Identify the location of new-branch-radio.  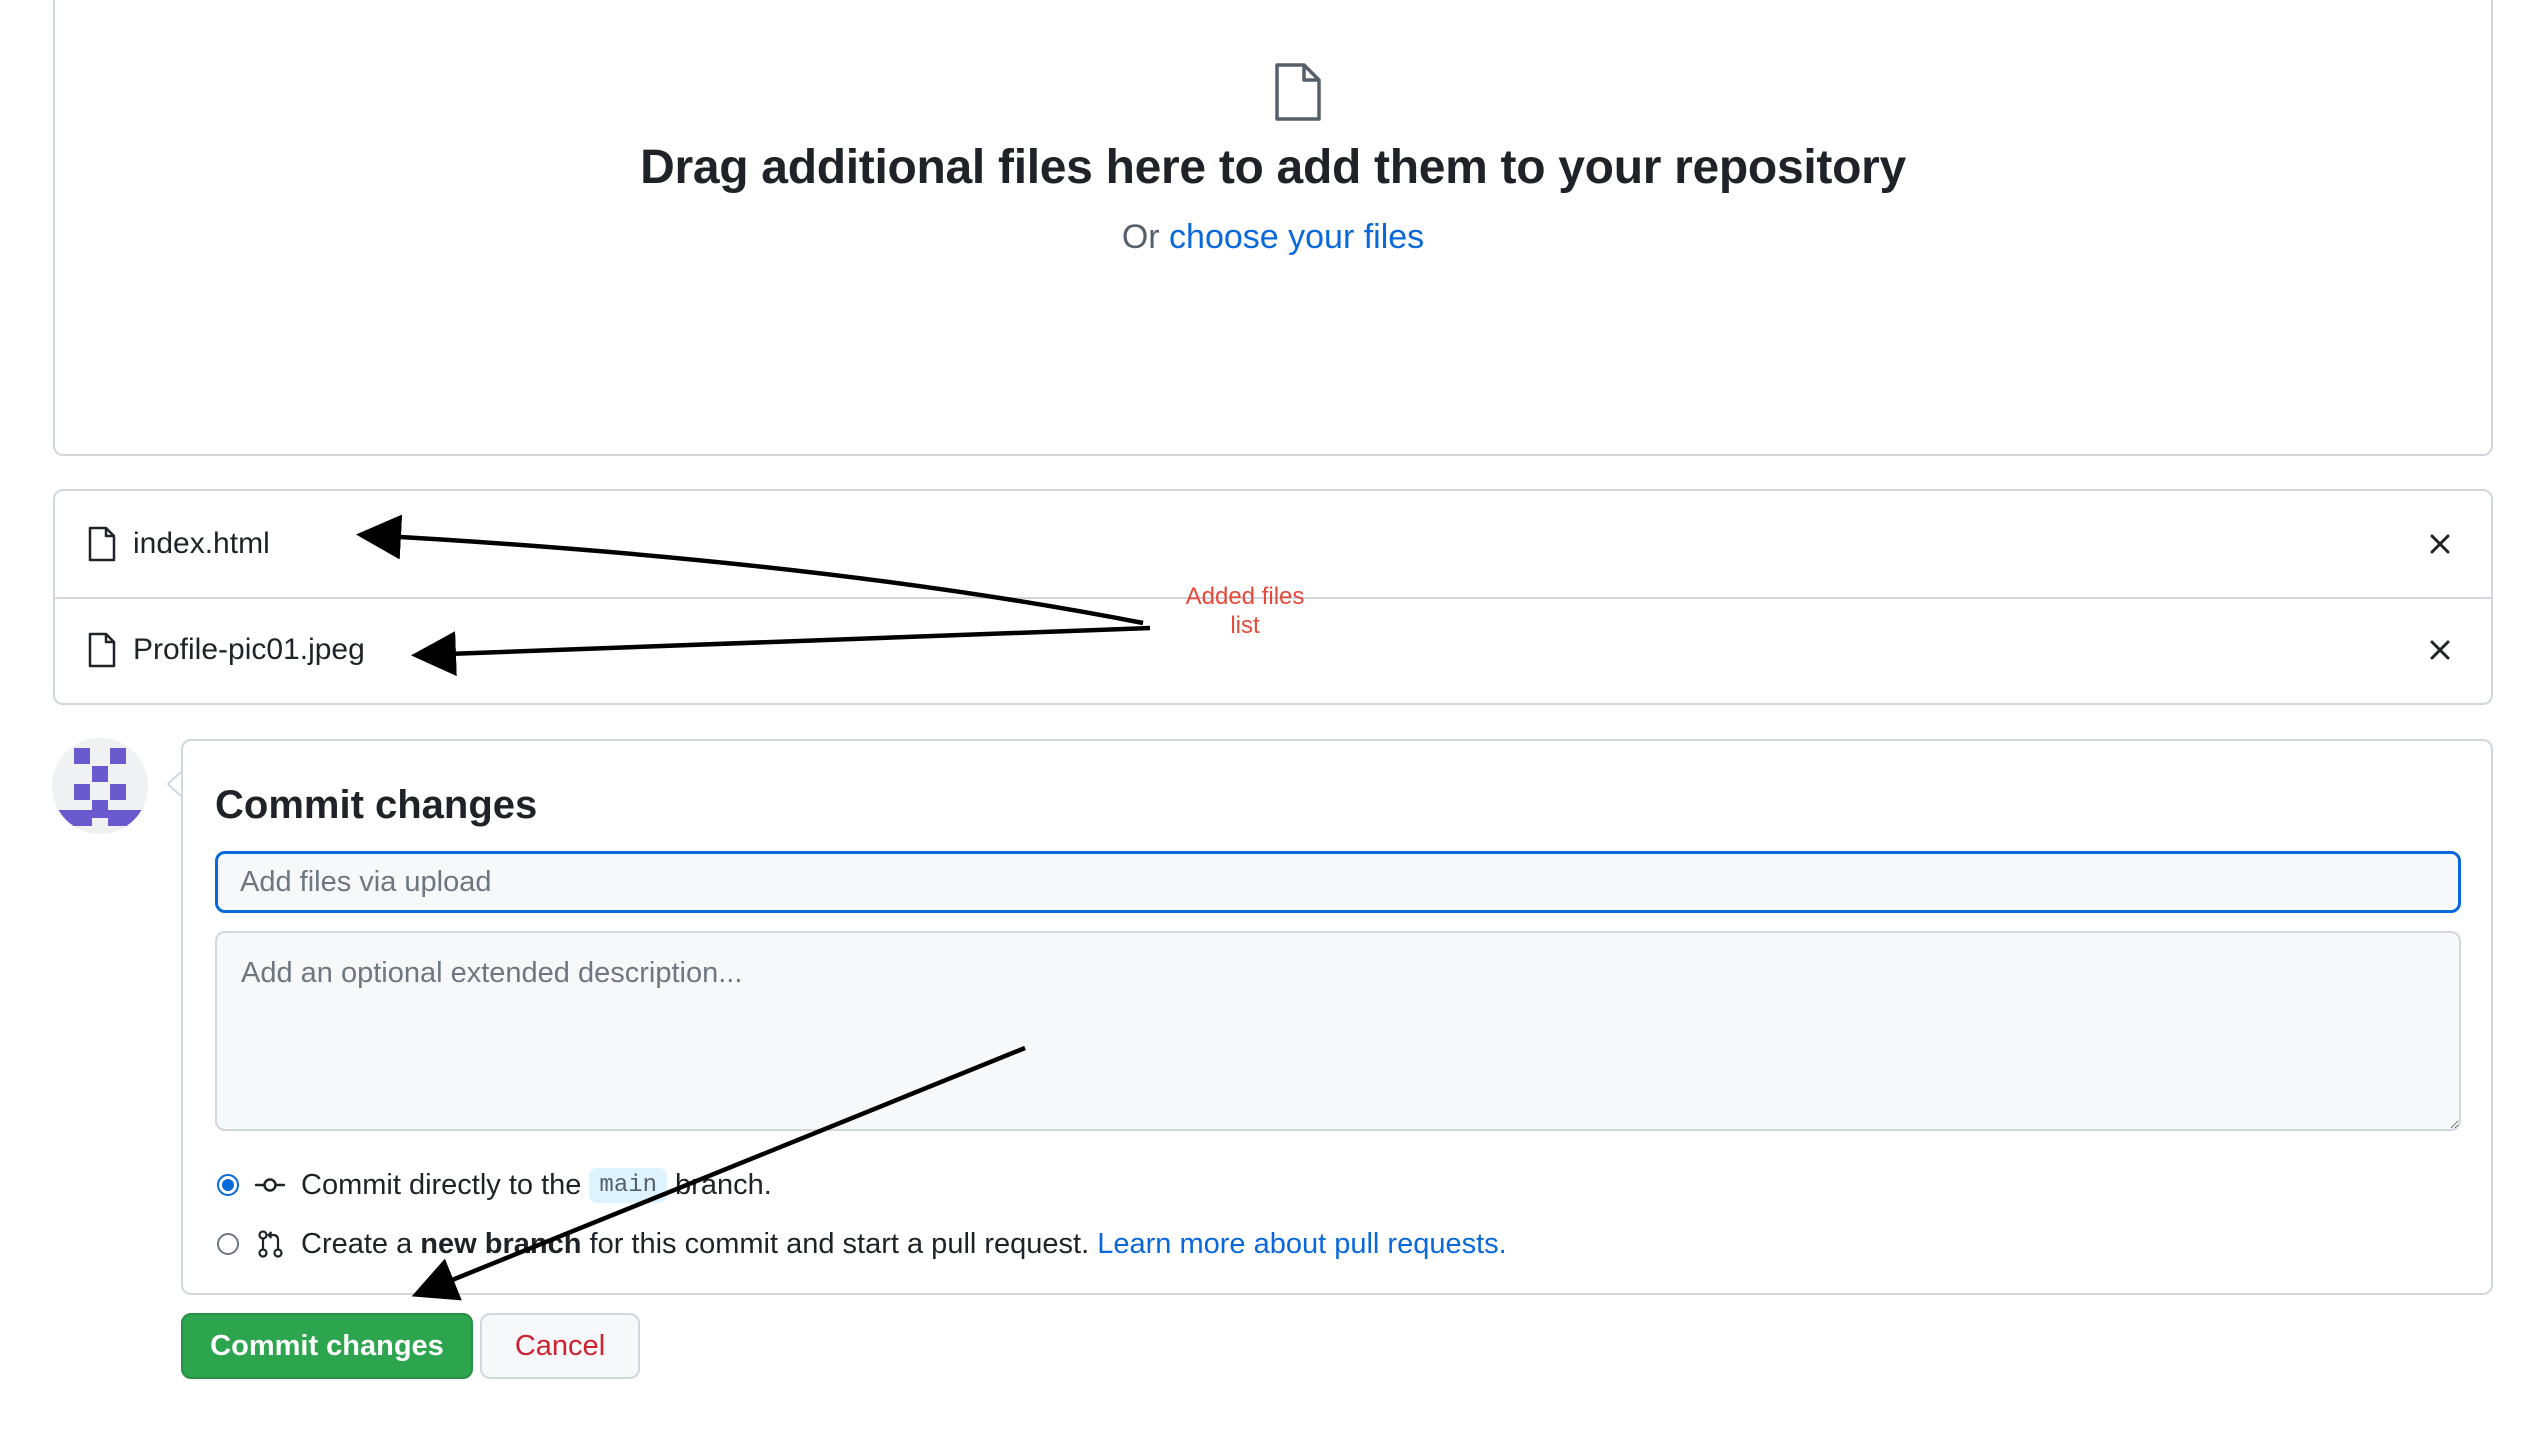
(228, 1244).